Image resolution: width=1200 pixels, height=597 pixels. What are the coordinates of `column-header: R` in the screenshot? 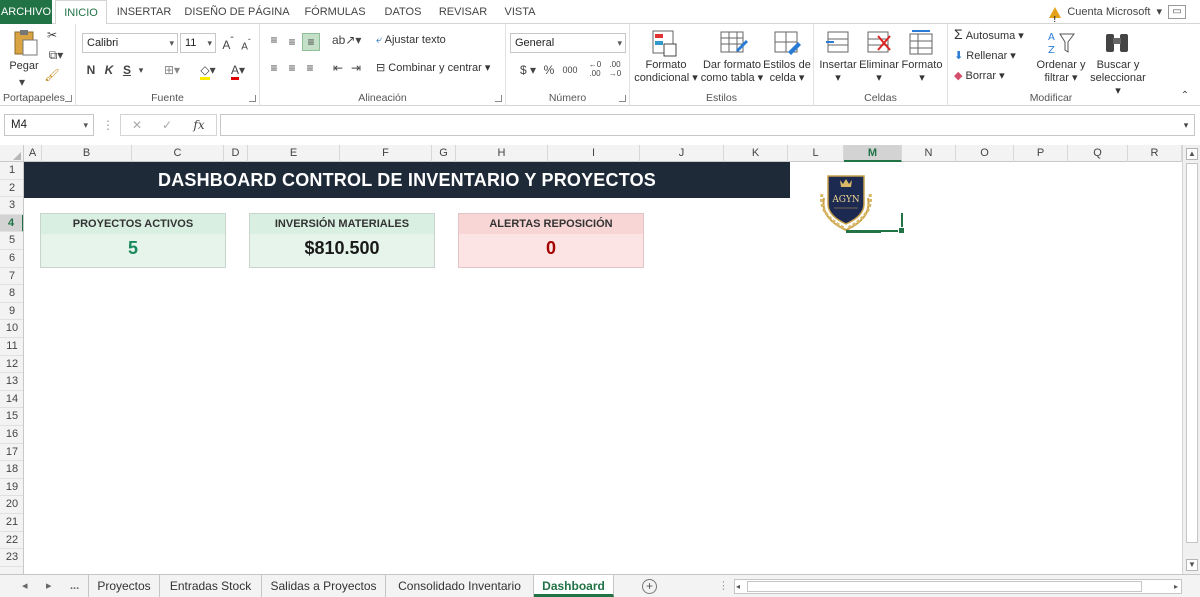 It's located at (1155, 153).